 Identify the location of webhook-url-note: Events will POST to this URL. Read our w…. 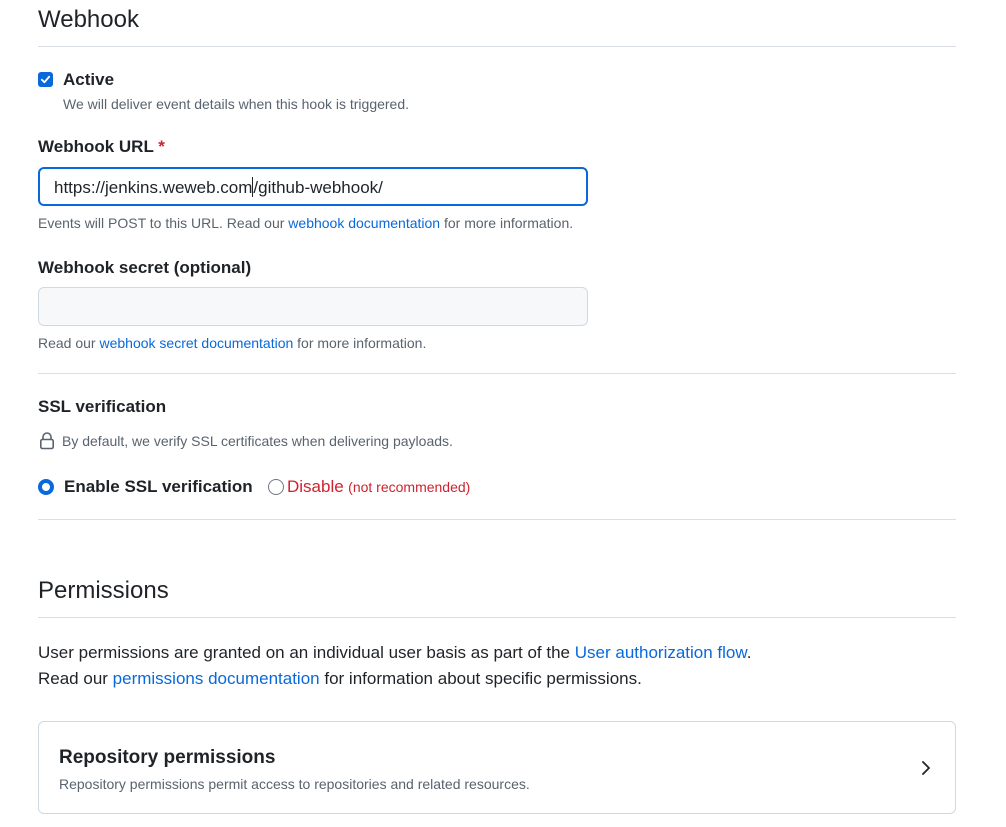
(305, 223).